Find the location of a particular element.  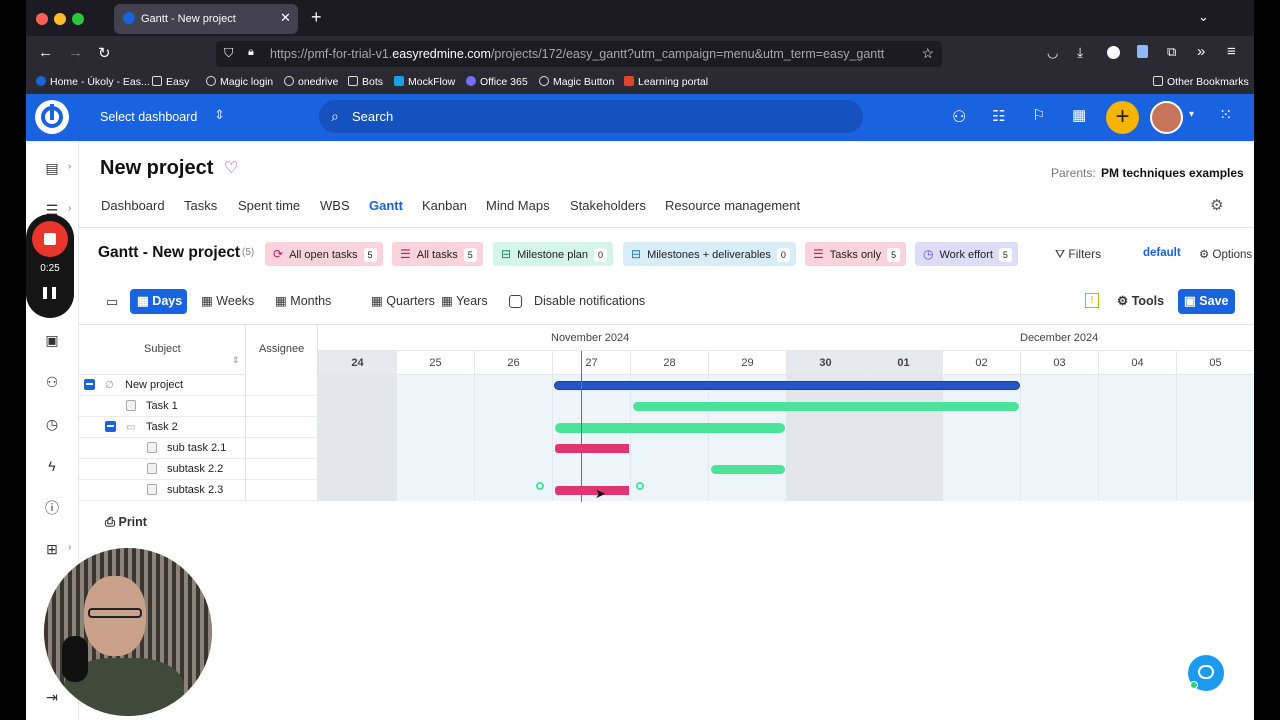

search-input: ⌕ Search is located at coordinates (591, 116).